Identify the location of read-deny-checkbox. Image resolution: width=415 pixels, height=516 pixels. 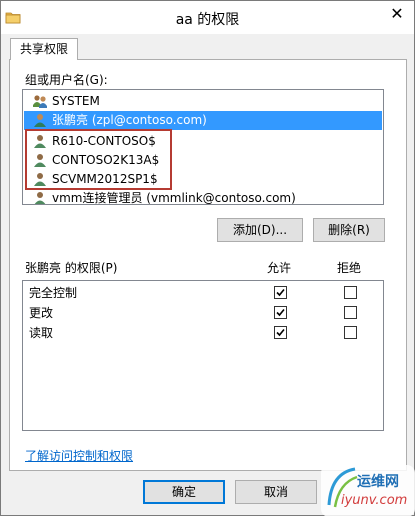
(350, 332).